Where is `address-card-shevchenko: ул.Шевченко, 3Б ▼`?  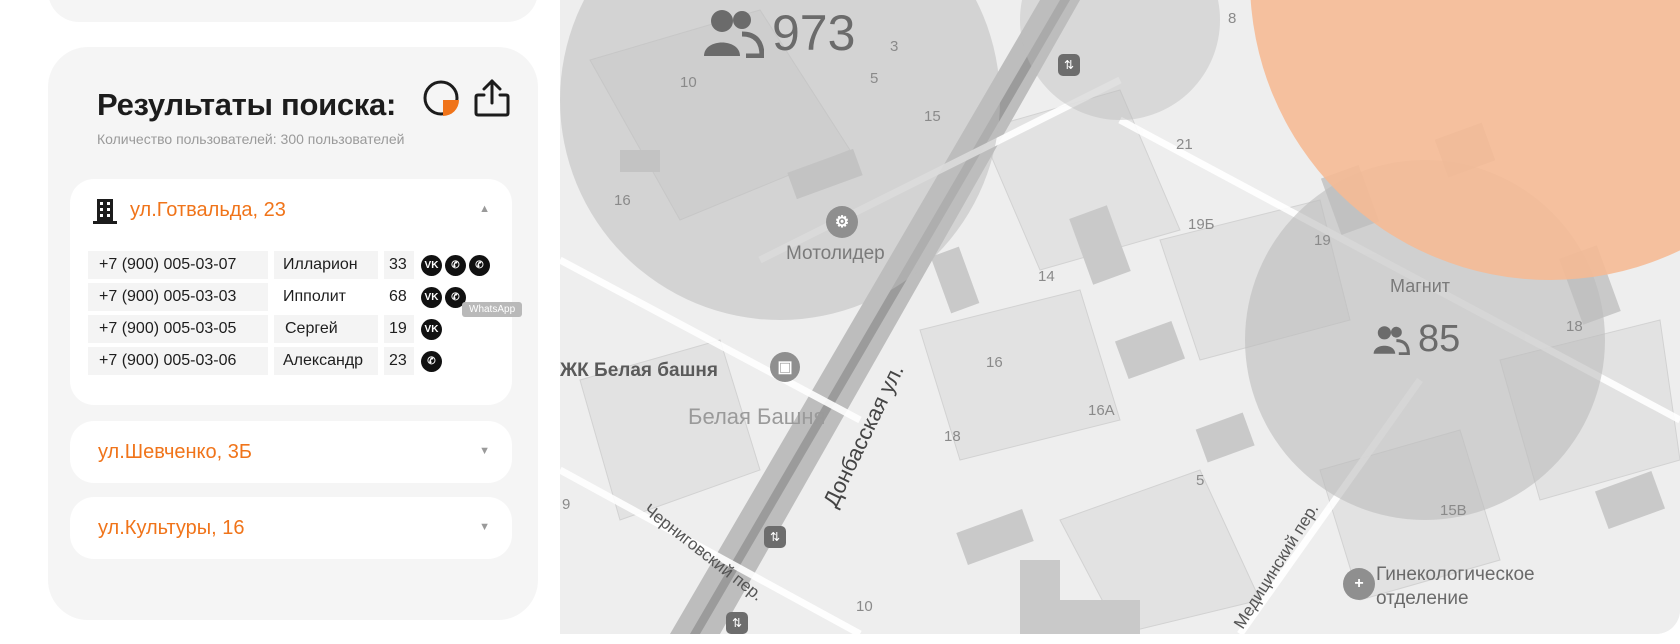 address-card-shevchenko: ул.Шевченко, 3Б ▼ is located at coordinates (291, 452).